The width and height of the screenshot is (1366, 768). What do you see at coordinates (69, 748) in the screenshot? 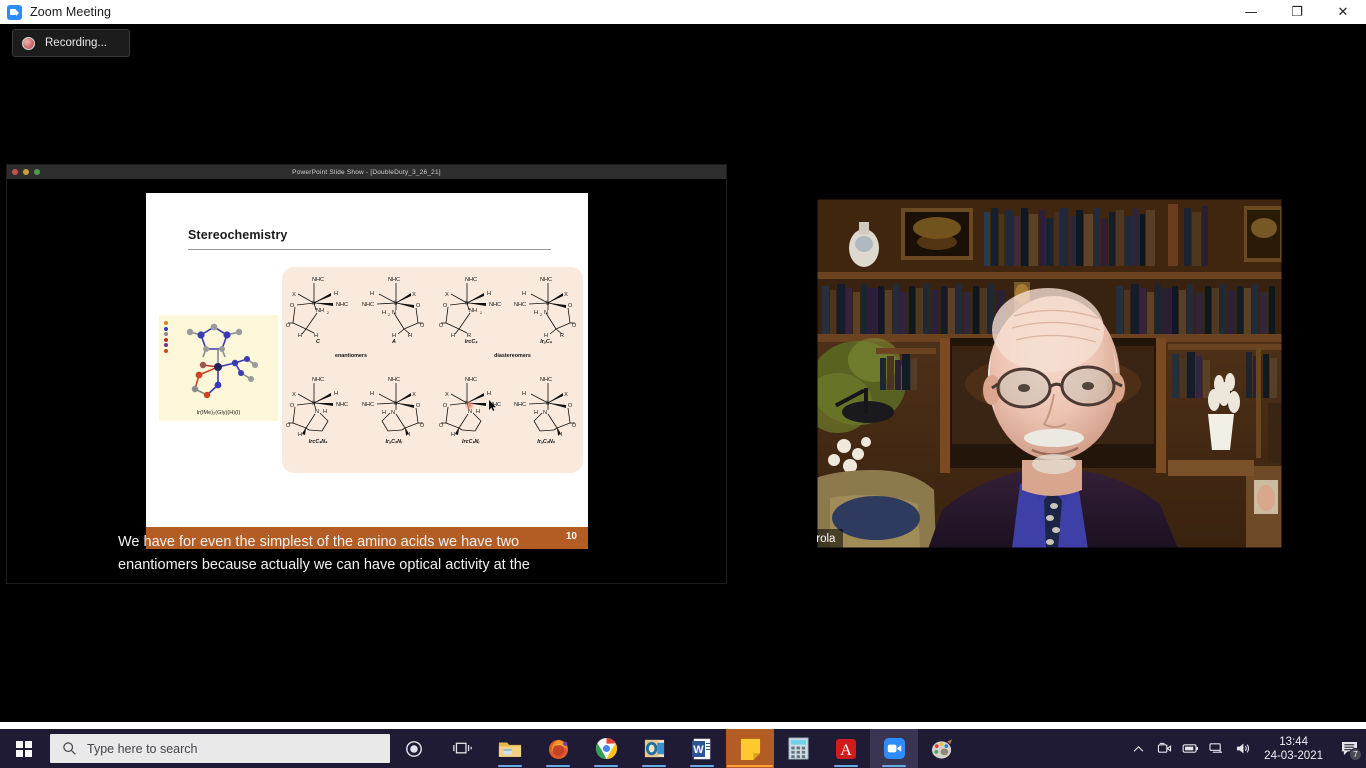
I see `search-icon` at bounding box center [69, 748].